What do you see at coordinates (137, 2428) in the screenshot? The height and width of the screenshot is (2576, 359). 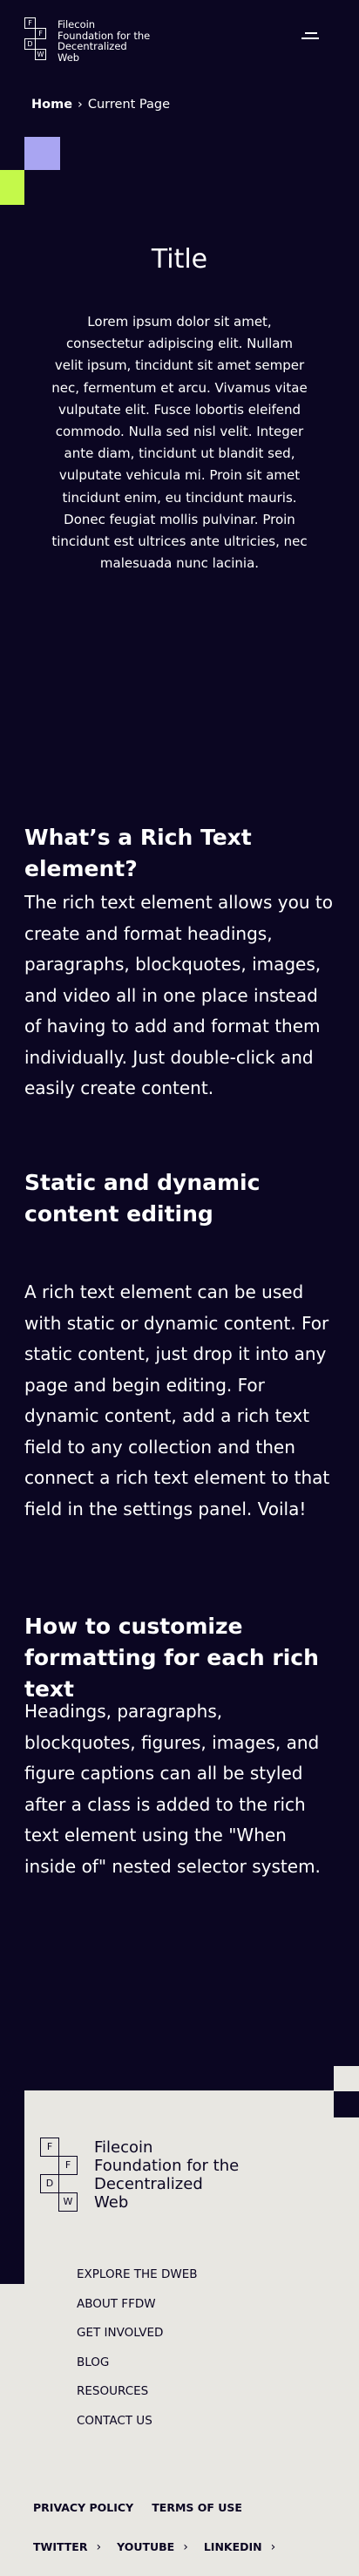 I see `footer-nav-contact-us: CONTACT US` at bounding box center [137, 2428].